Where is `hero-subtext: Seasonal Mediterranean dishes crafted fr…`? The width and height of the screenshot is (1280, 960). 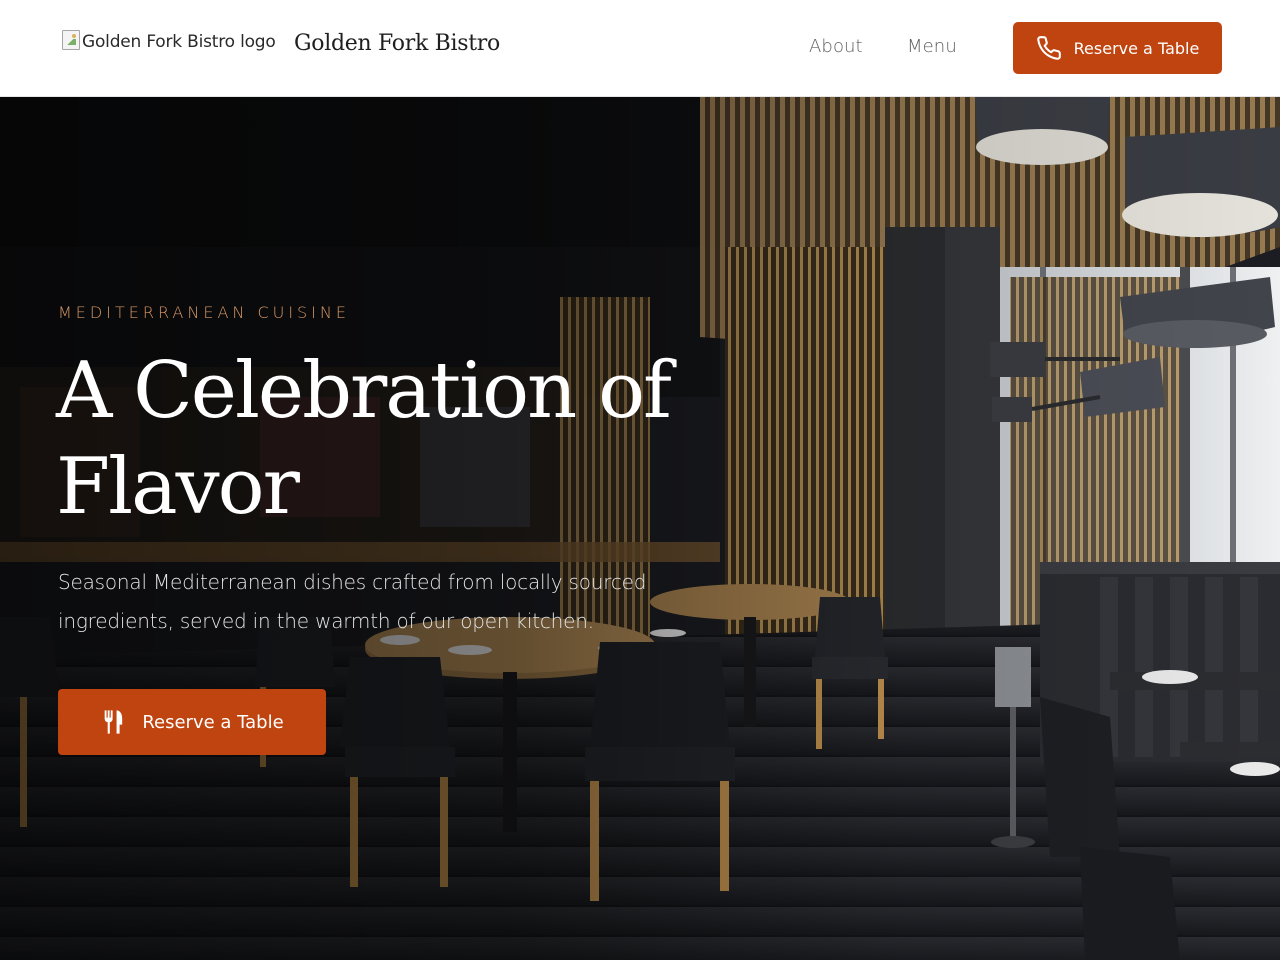 hero-subtext: Seasonal Mediterranean dishes crafted fr… is located at coordinates (352, 601).